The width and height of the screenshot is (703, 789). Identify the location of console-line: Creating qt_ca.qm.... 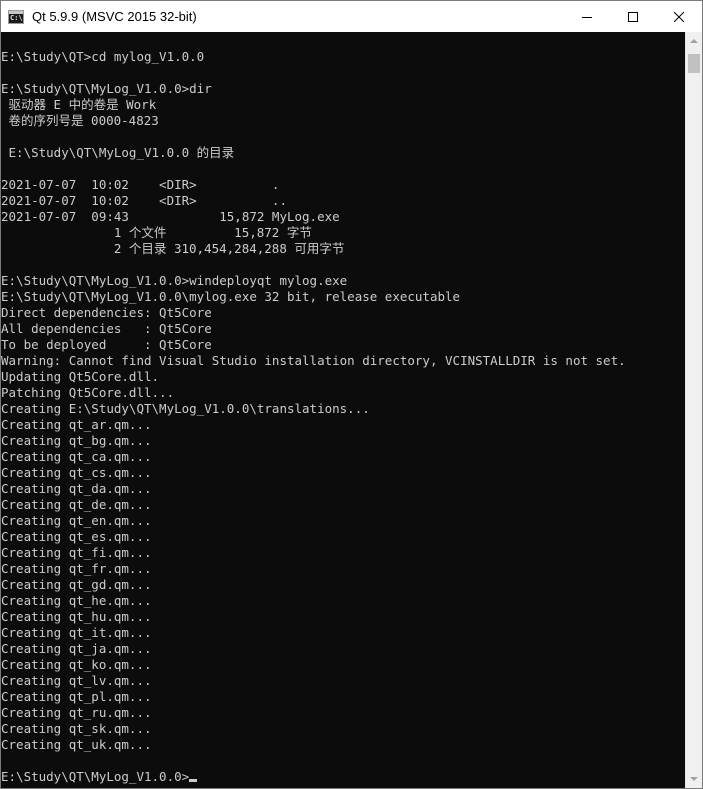
(76, 456).